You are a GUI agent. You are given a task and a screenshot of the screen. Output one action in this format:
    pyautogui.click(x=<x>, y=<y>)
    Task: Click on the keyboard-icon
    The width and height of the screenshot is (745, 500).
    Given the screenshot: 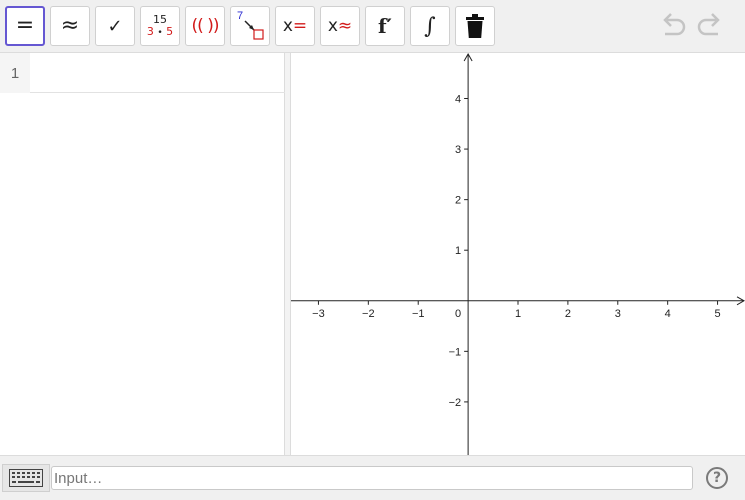 What is the action you would take?
    pyautogui.click(x=26, y=478)
    